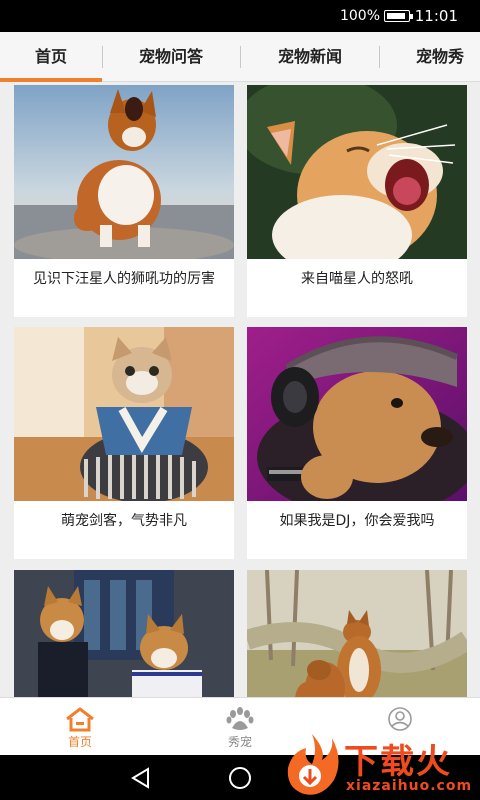 The height and width of the screenshot is (800, 480). I want to click on clock: 11:01, so click(436, 16).